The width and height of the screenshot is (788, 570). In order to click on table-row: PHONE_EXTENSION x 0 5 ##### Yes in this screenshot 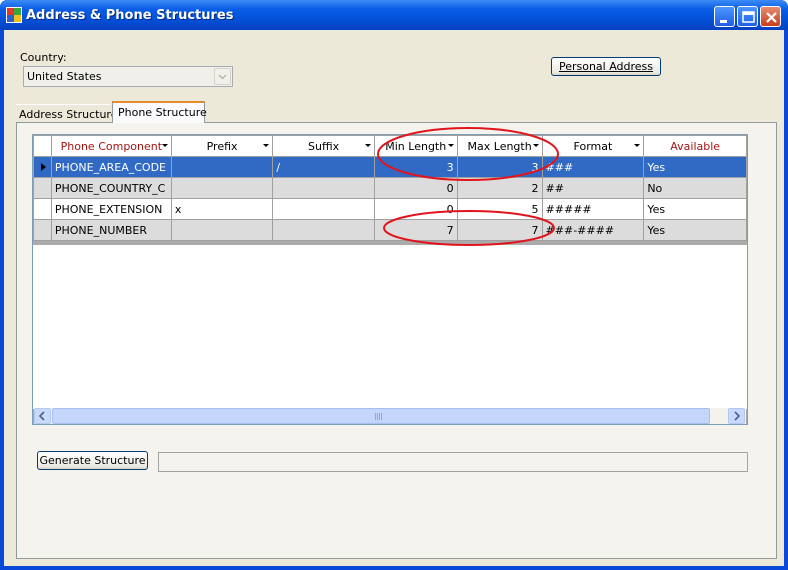, I will do `click(390, 209)`.